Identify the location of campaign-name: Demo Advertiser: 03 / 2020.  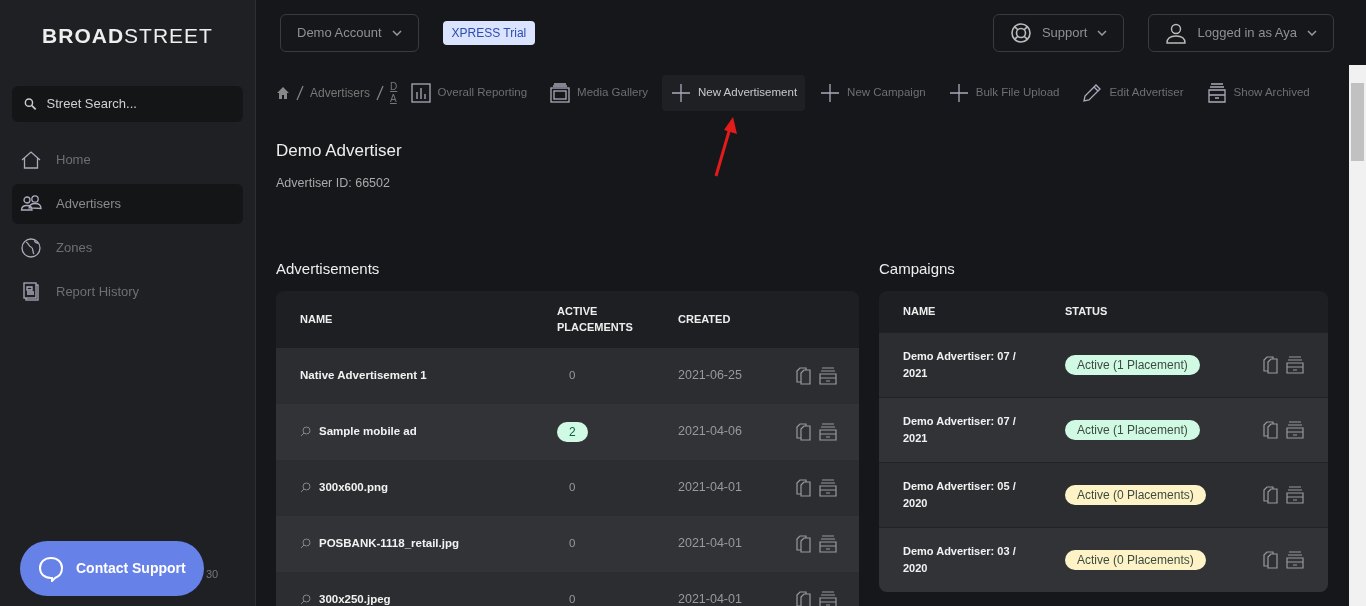
(972, 560).